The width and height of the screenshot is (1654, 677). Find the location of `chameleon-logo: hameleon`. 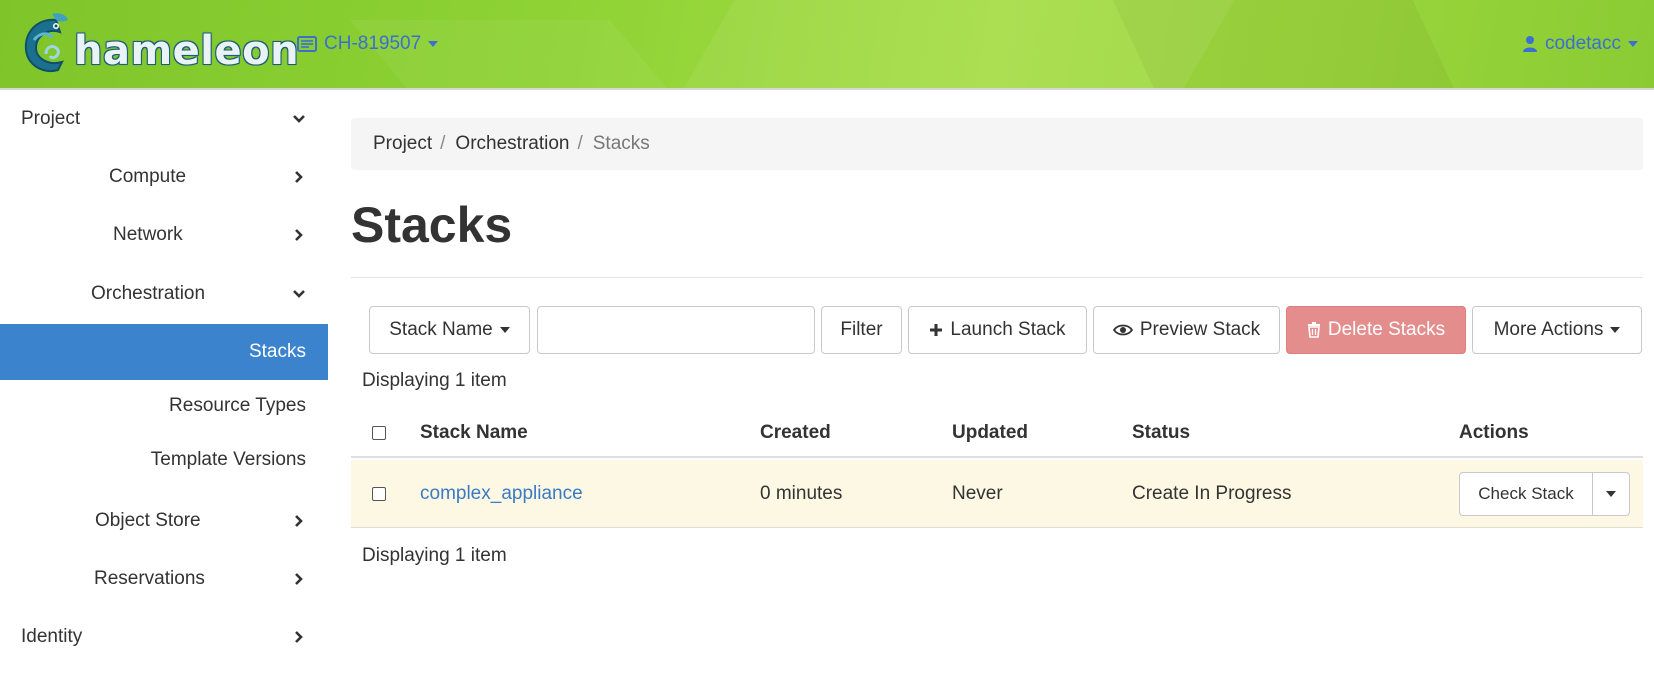

chameleon-logo: hameleon is located at coordinates (157, 45).